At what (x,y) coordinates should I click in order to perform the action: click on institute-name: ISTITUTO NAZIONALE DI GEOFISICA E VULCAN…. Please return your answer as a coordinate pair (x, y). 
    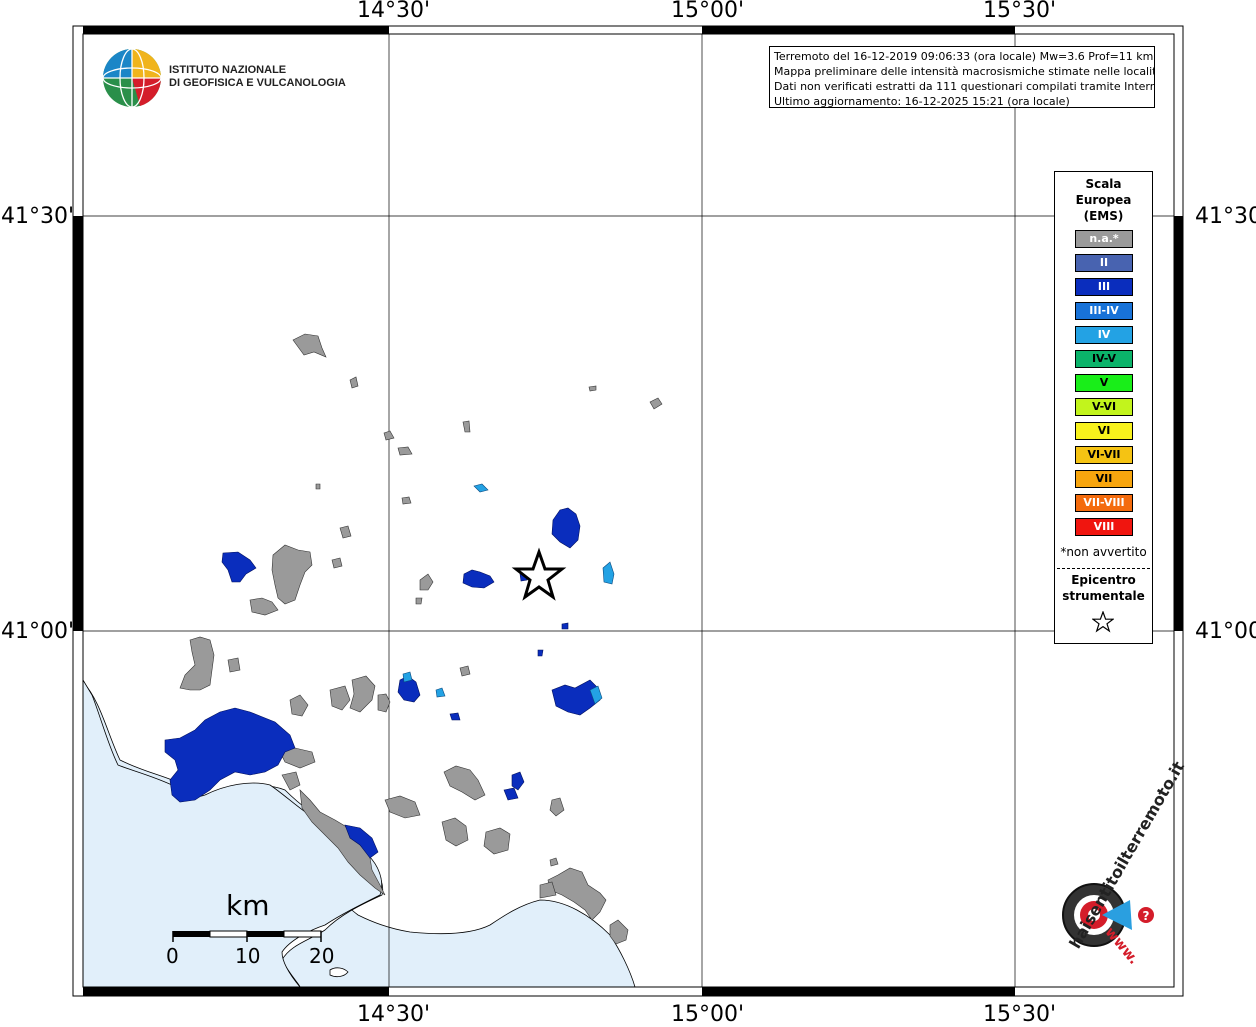
    Looking at the image, I should click on (257, 77).